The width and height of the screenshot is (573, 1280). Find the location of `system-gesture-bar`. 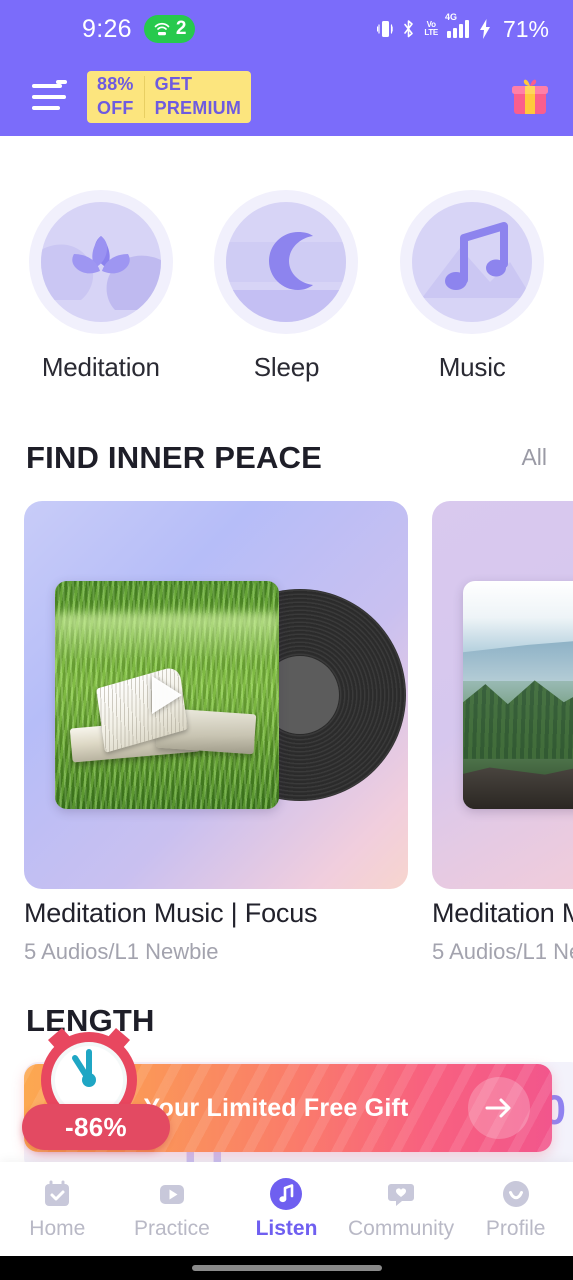

system-gesture-bar is located at coordinates (286, 1268).